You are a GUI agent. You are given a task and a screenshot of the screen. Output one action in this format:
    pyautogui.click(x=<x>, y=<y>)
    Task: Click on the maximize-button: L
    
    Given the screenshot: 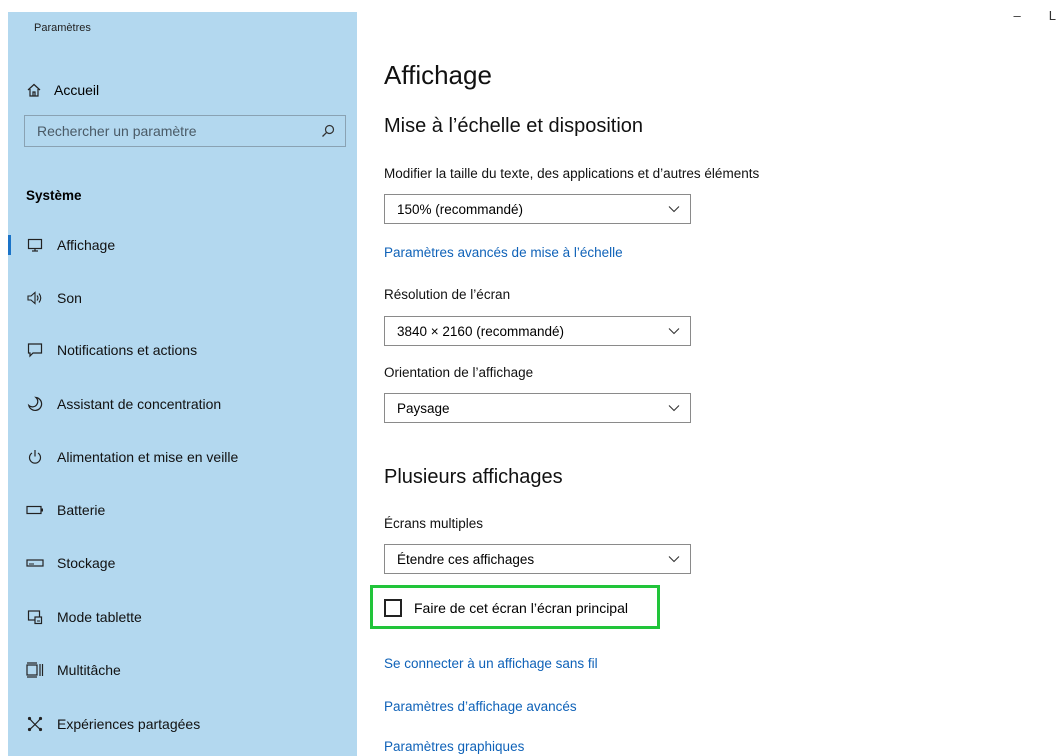 What is the action you would take?
    pyautogui.click(x=1052, y=15)
    